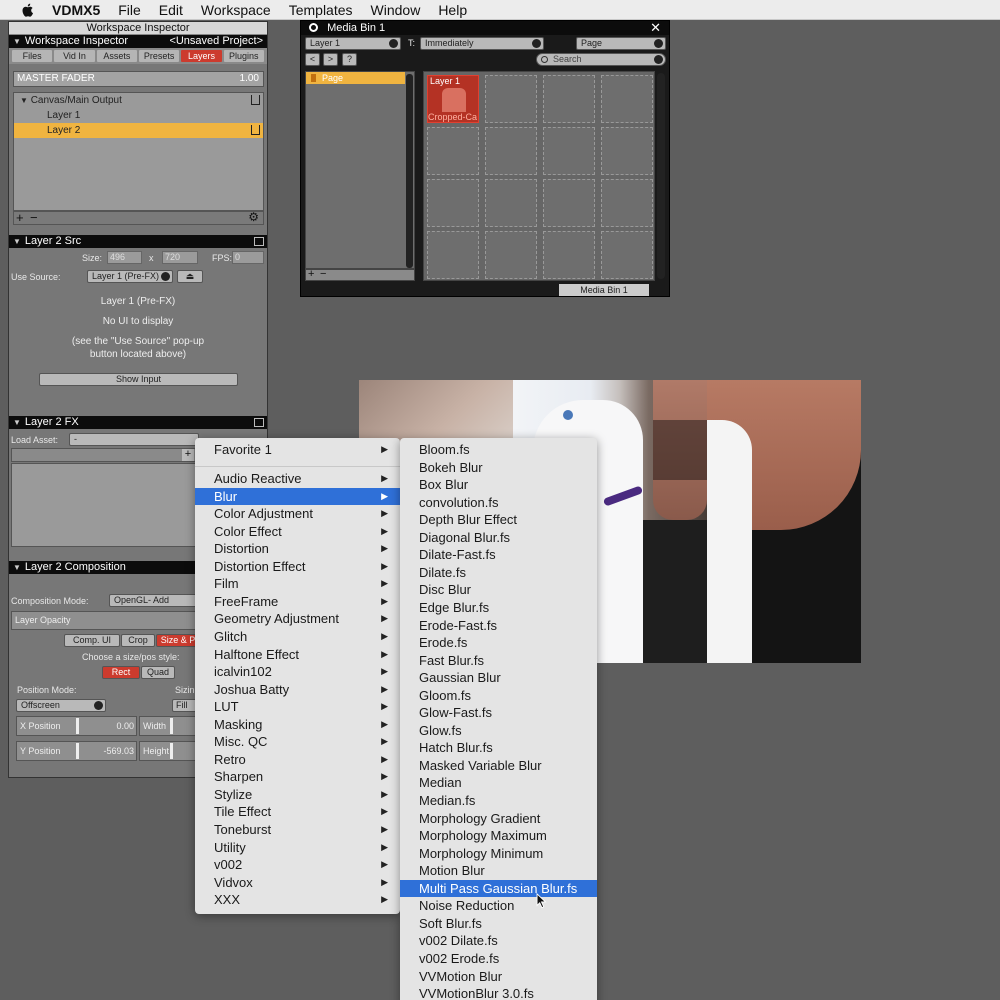  I want to click on tree-layer-1: Layer 1, so click(138, 115).